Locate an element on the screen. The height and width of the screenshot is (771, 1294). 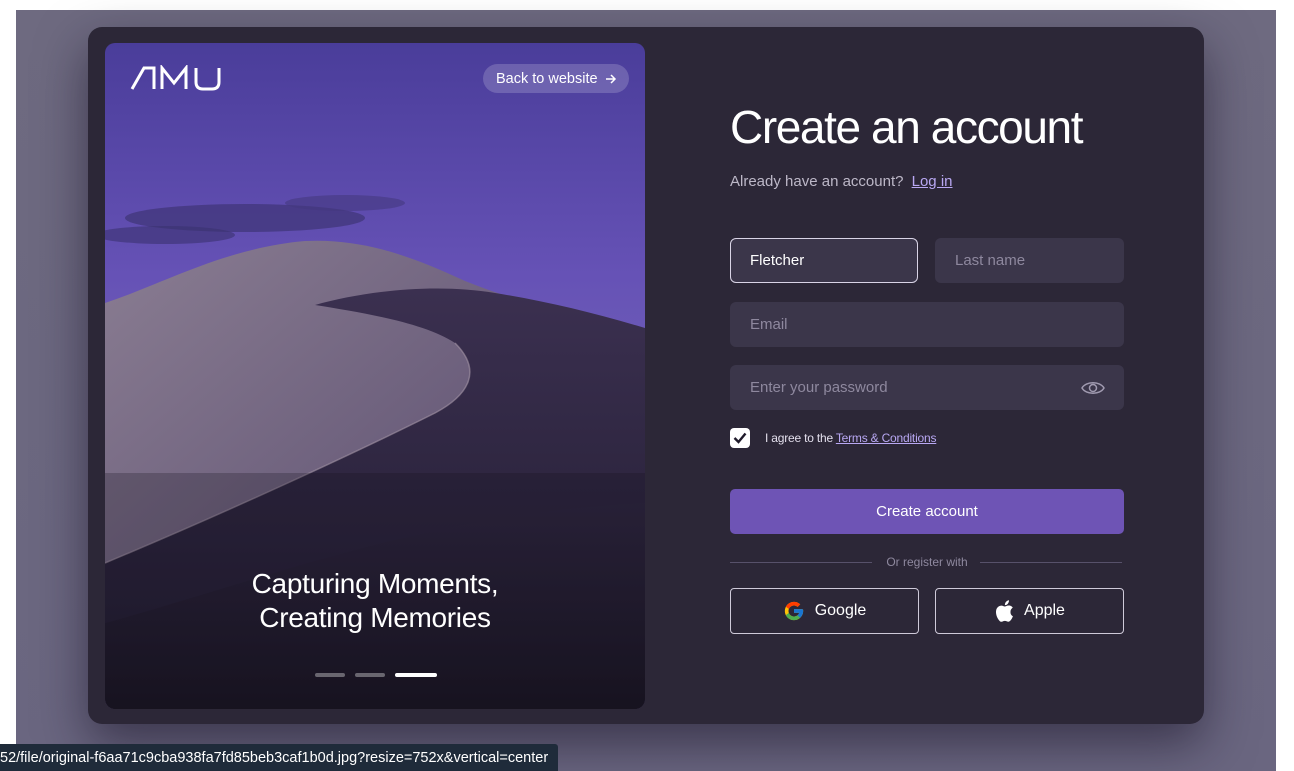
login-prompt-text: Already have an account? is located at coordinates (817, 181).